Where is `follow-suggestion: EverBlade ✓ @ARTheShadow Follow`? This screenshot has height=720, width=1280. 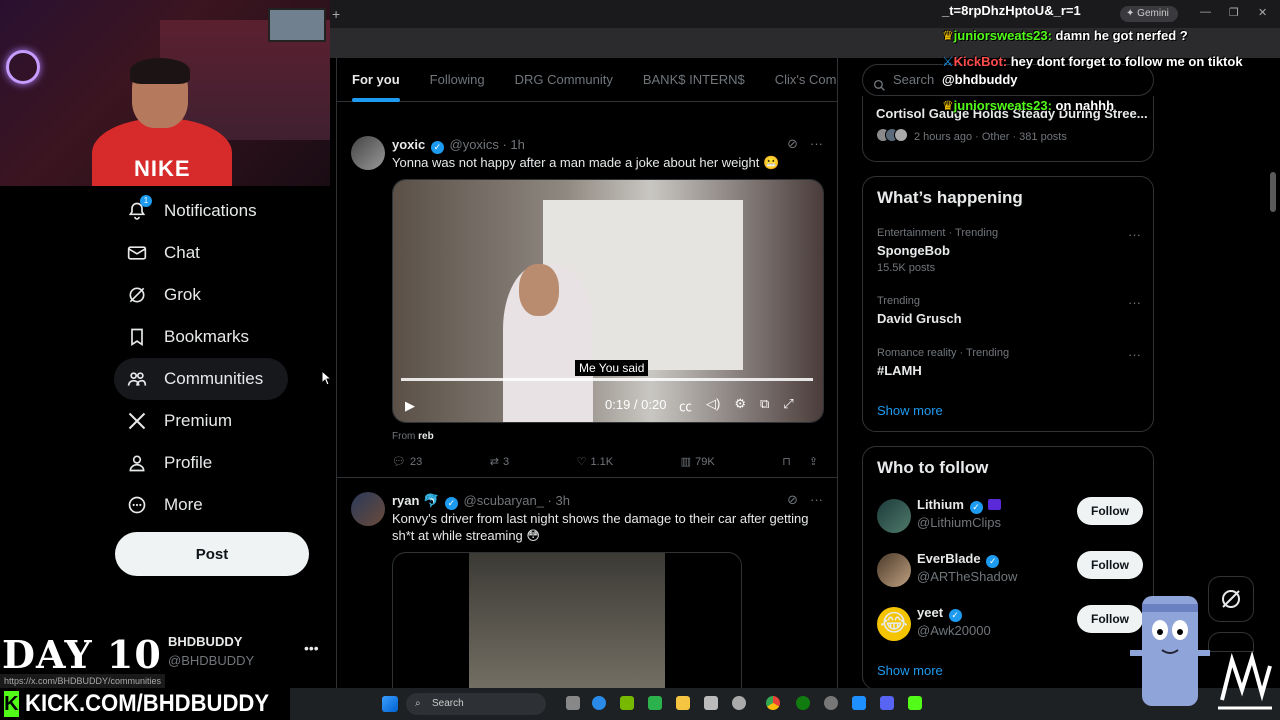
follow-suggestion: EverBlade ✓ @ARTheShadow Follow is located at coordinates (1010, 573).